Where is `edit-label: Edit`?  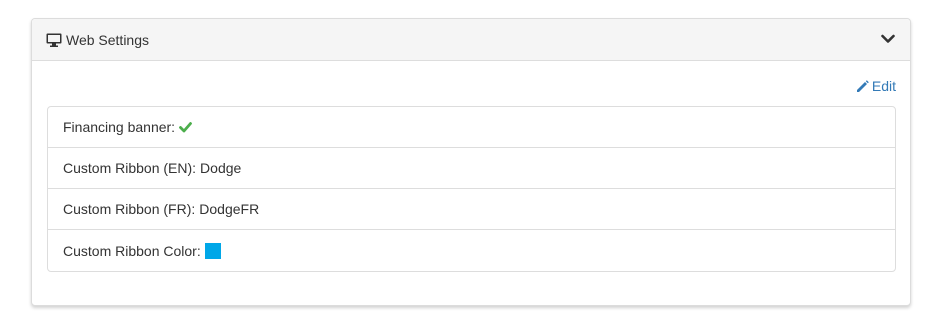 edit-label: Edit is located at coordinates (883, 86).